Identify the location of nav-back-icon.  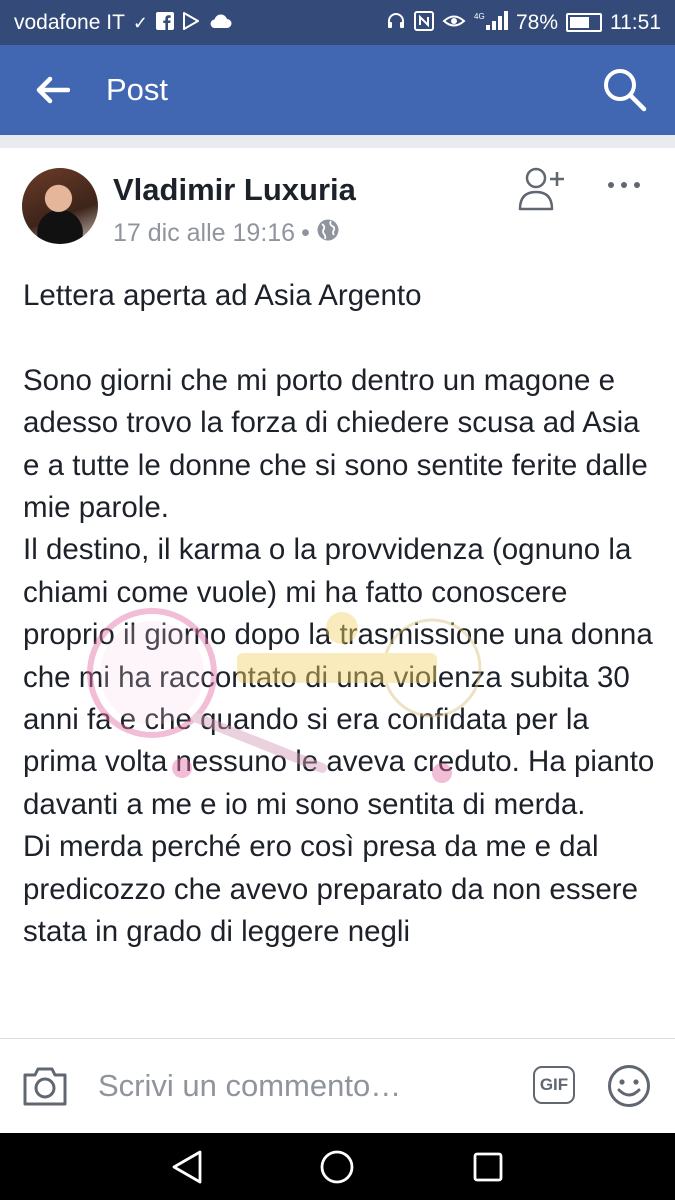
(187, 1167).